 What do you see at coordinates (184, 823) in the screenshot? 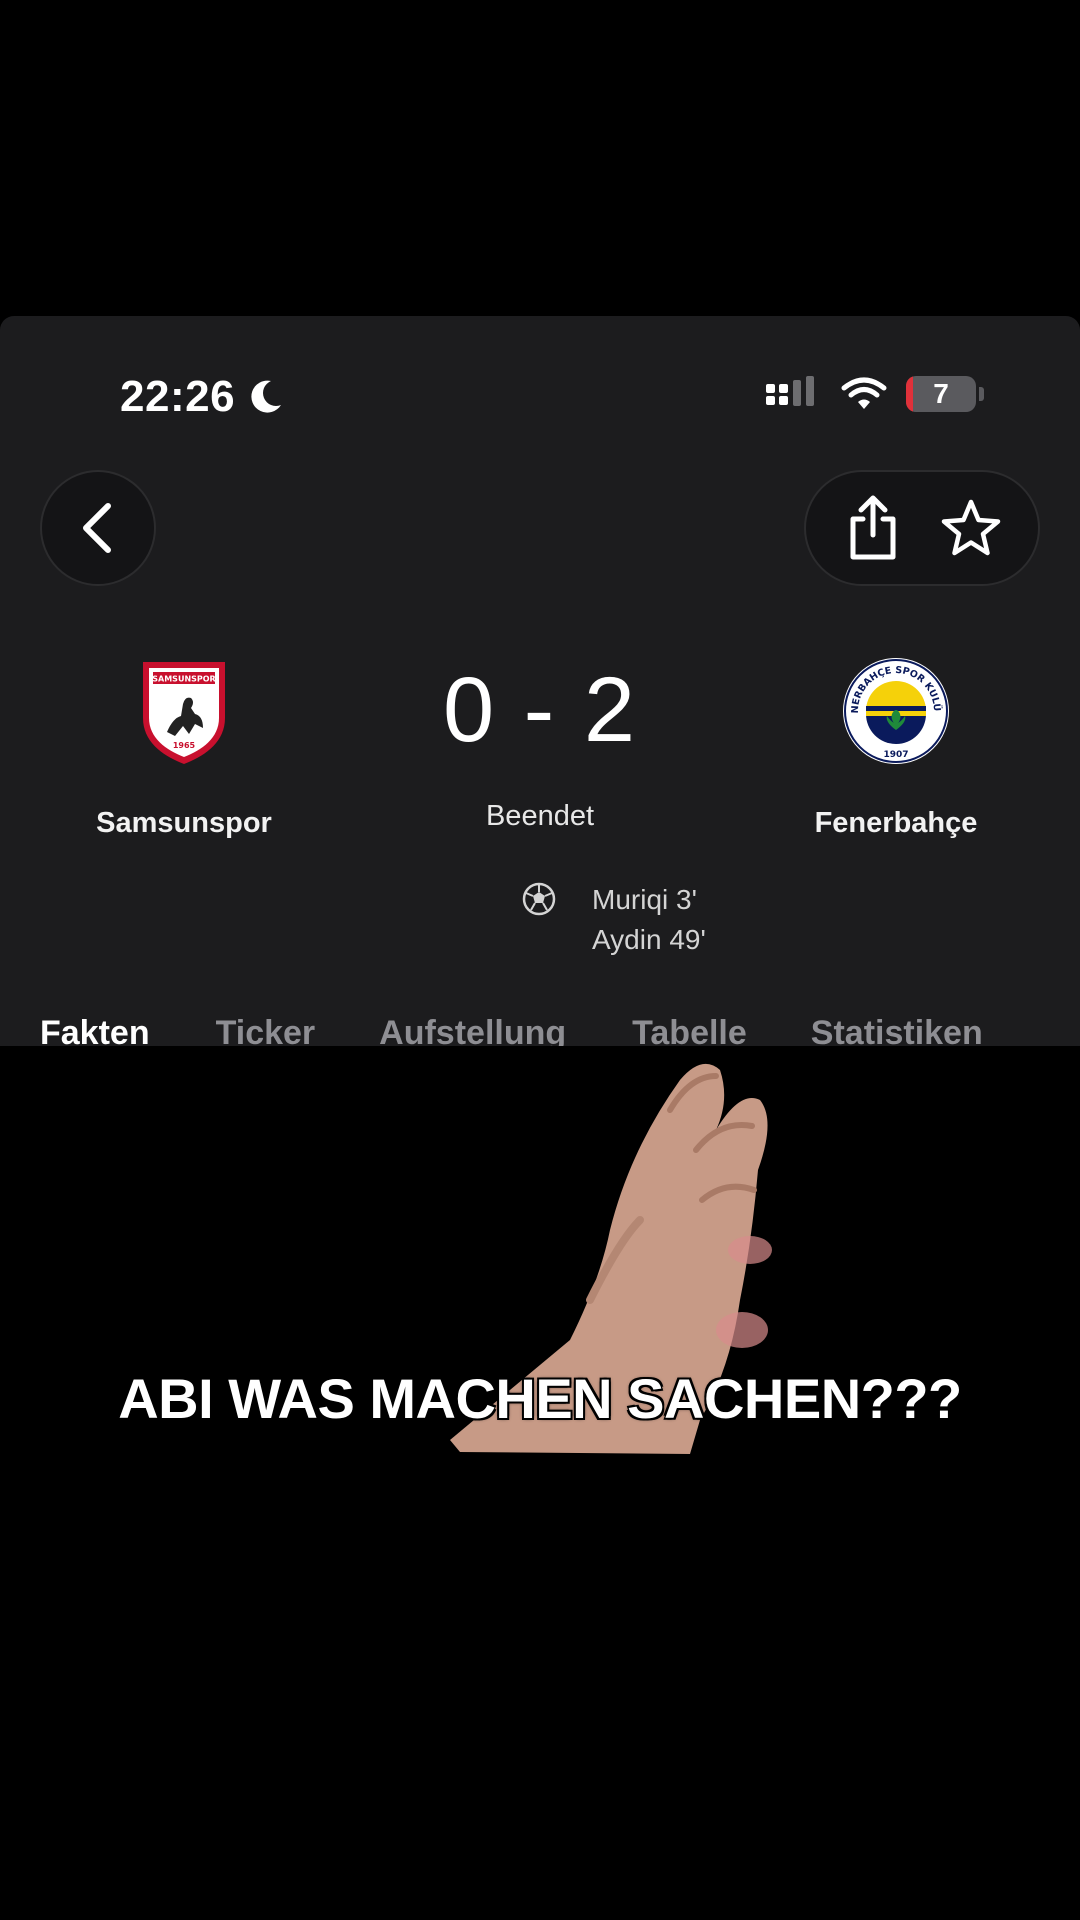
I see `home-team-name: Samsunspor` at bounding box center [184, 823].